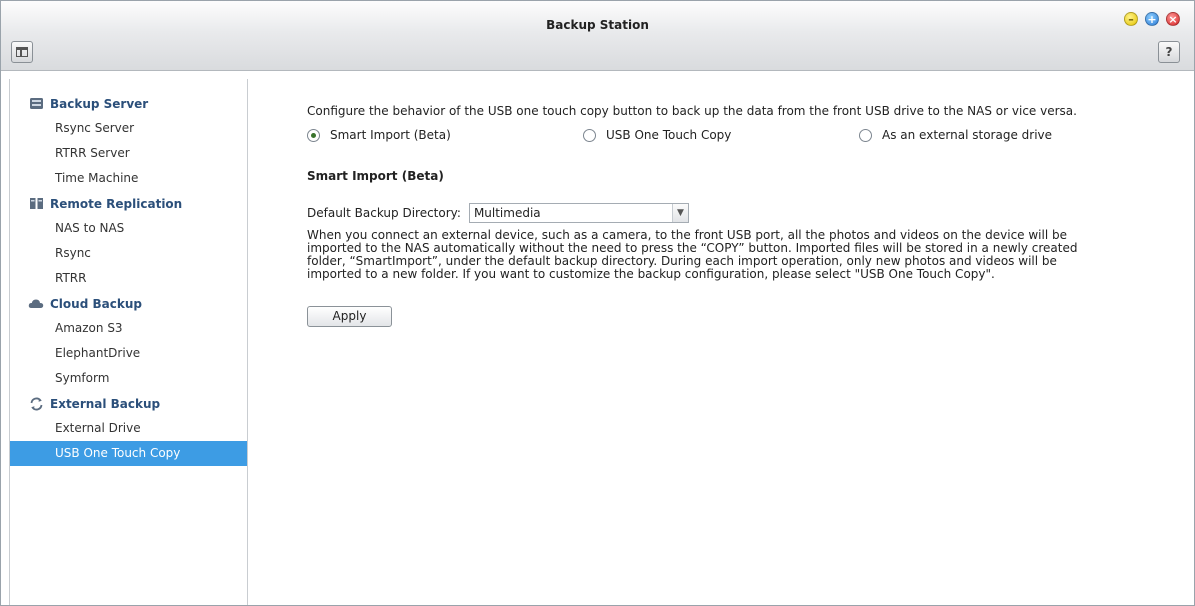 This screenshot has width=1195, height=606. I want to click on sidebar-item-rsync: Rsync, so click(128, 253).